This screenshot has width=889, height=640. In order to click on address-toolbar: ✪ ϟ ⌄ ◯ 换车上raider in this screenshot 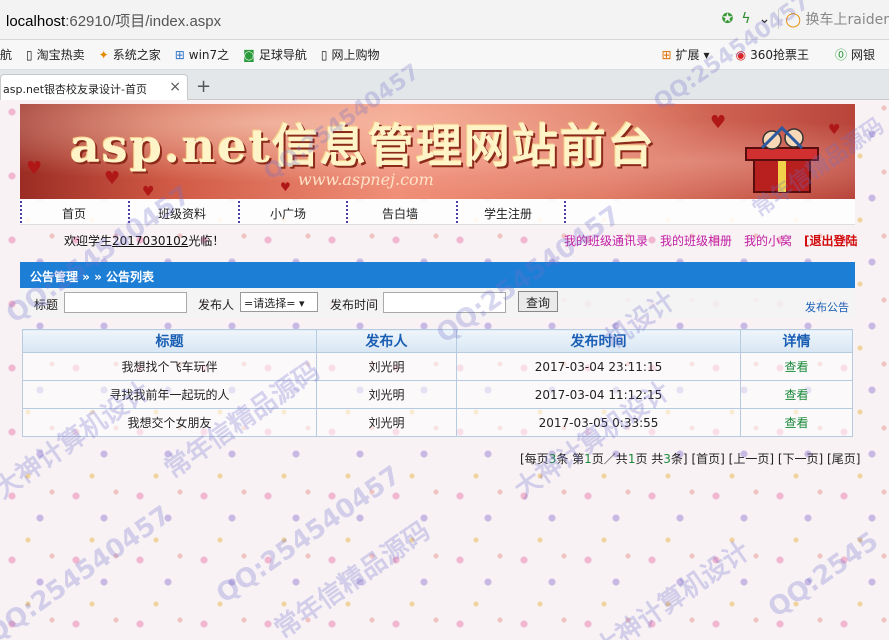, I will do `click(805, 19)`.